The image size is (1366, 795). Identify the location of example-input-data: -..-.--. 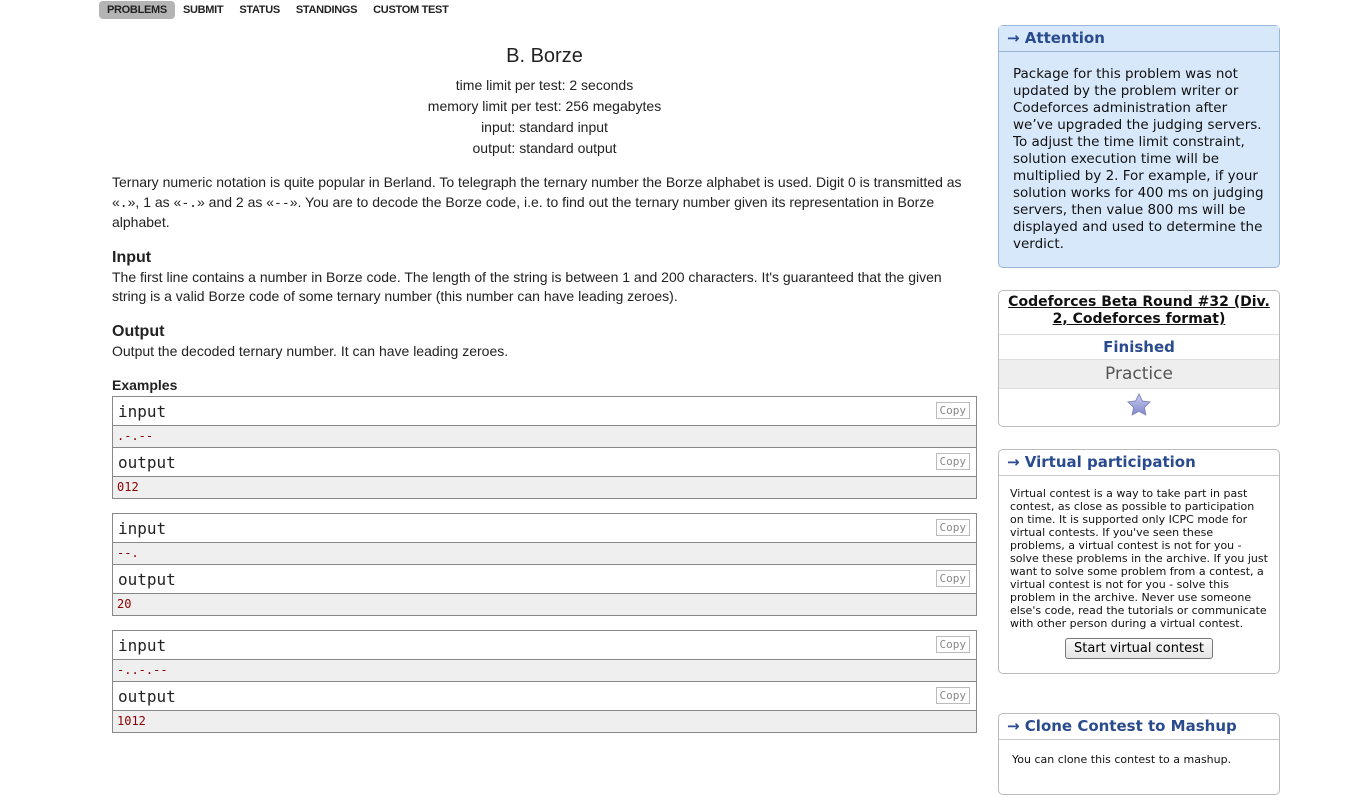
(544, 670).